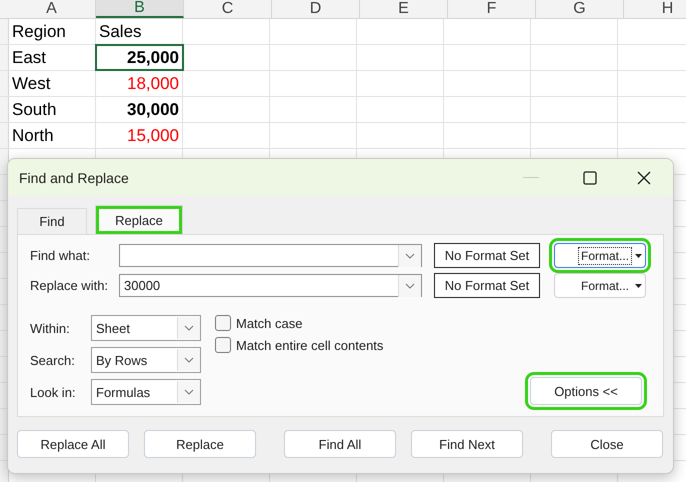  What do you see at coordinates (39, 32) in the screenshot?
I see `cell-text: Region` at bounding box center [39, 32].